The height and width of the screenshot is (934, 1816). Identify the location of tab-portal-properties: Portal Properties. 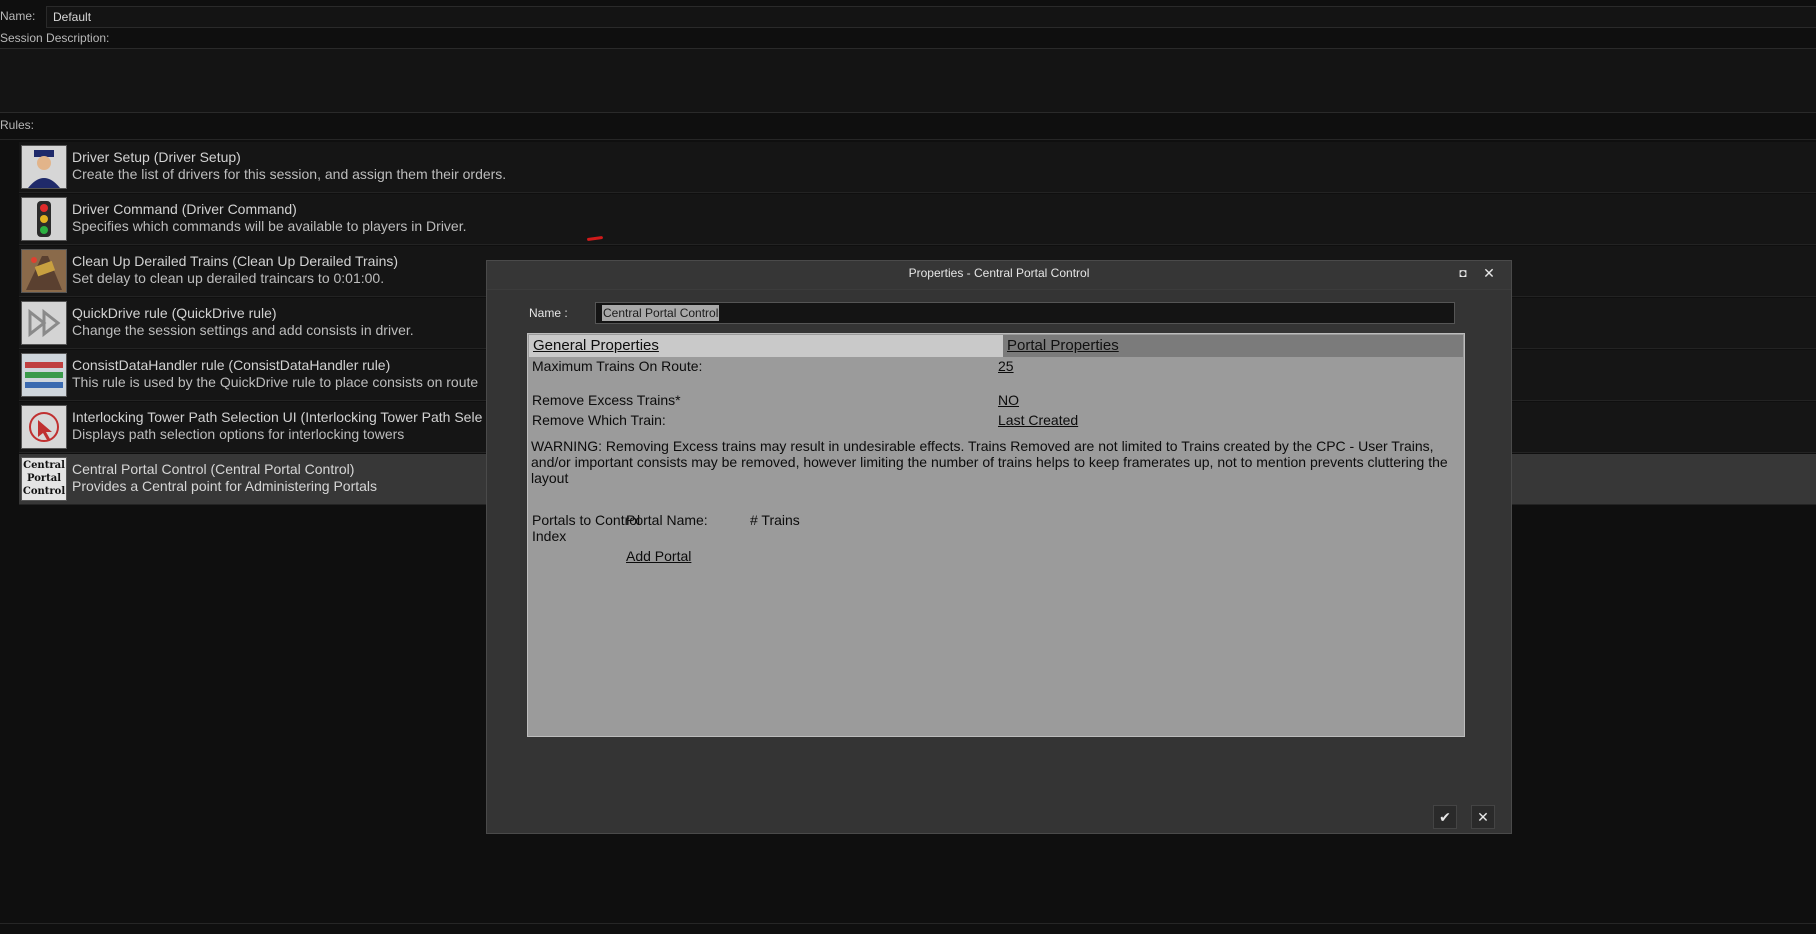
(1233, 346).